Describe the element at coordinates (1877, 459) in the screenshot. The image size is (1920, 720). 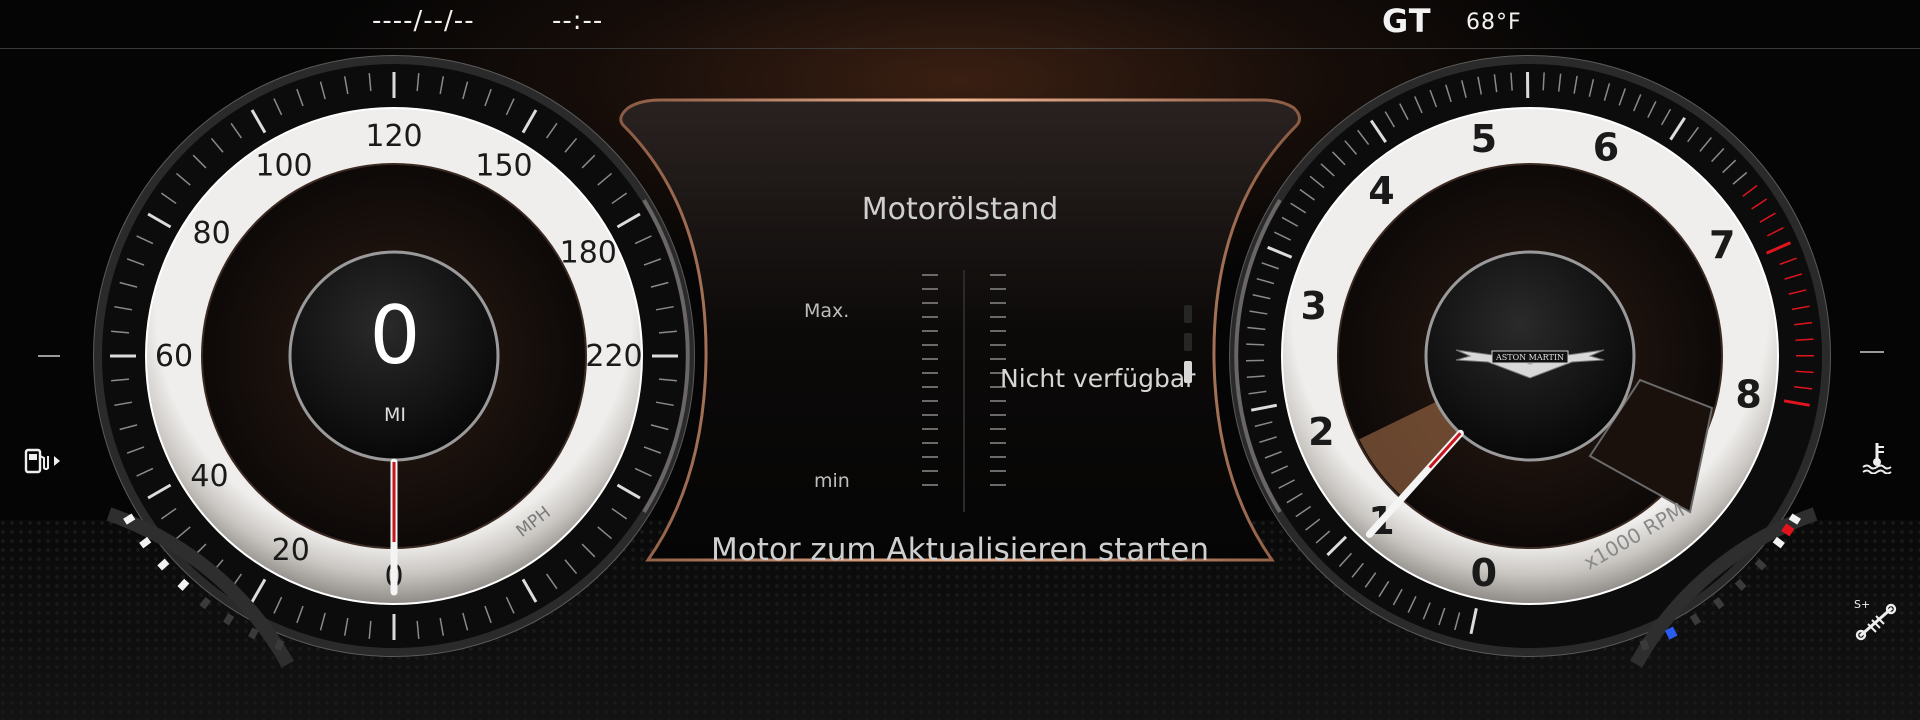
I see `coolant-temperature-icon` at that location.